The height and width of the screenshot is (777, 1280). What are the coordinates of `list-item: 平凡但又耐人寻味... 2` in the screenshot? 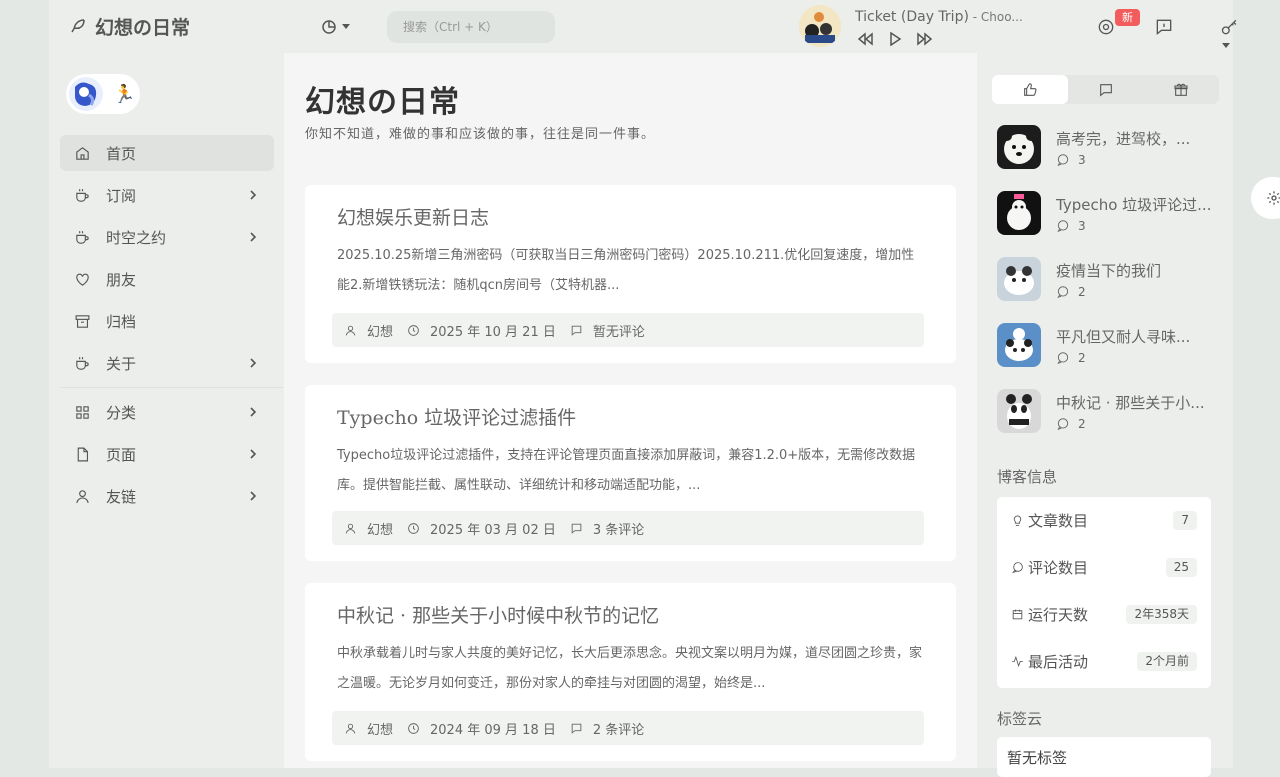 It's located at (1107, 356).